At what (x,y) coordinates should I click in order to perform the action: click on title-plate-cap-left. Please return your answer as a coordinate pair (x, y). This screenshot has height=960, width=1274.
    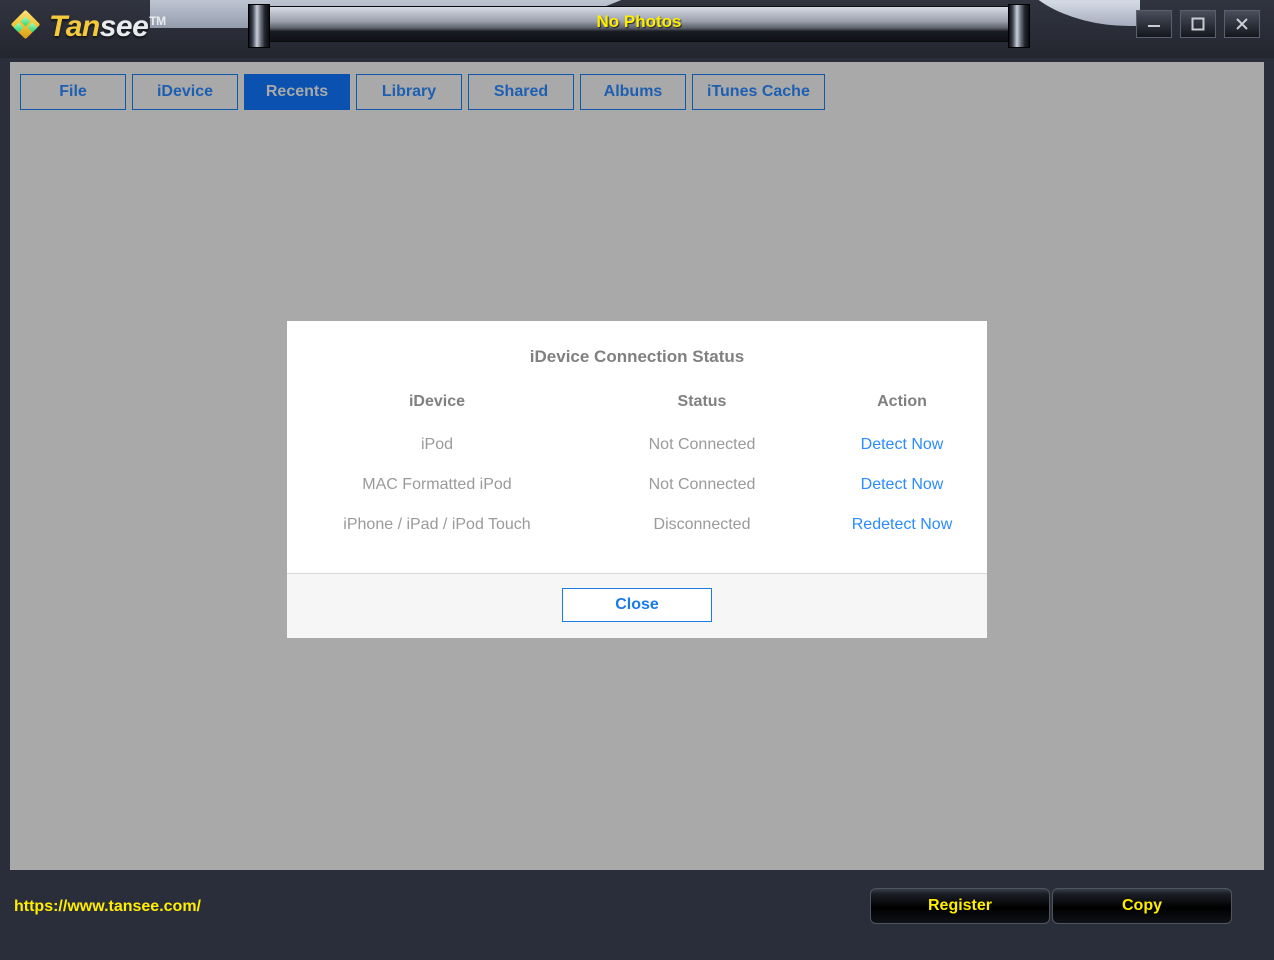
    Looking at the image, I should click on (259, 26).